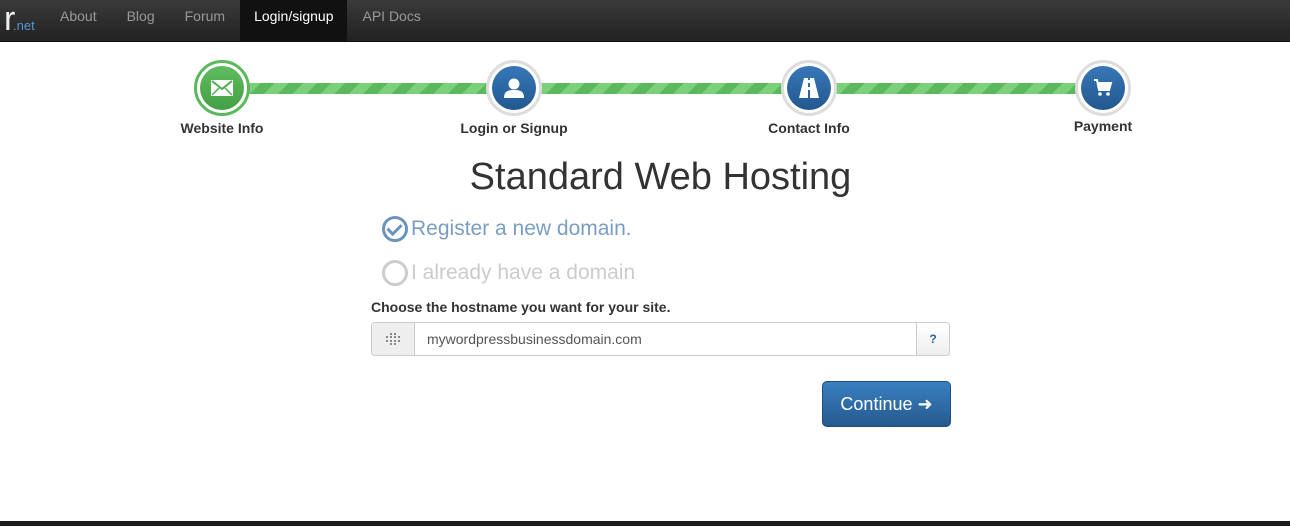  I want to click on step-label: Website Info, so click(222, 128).